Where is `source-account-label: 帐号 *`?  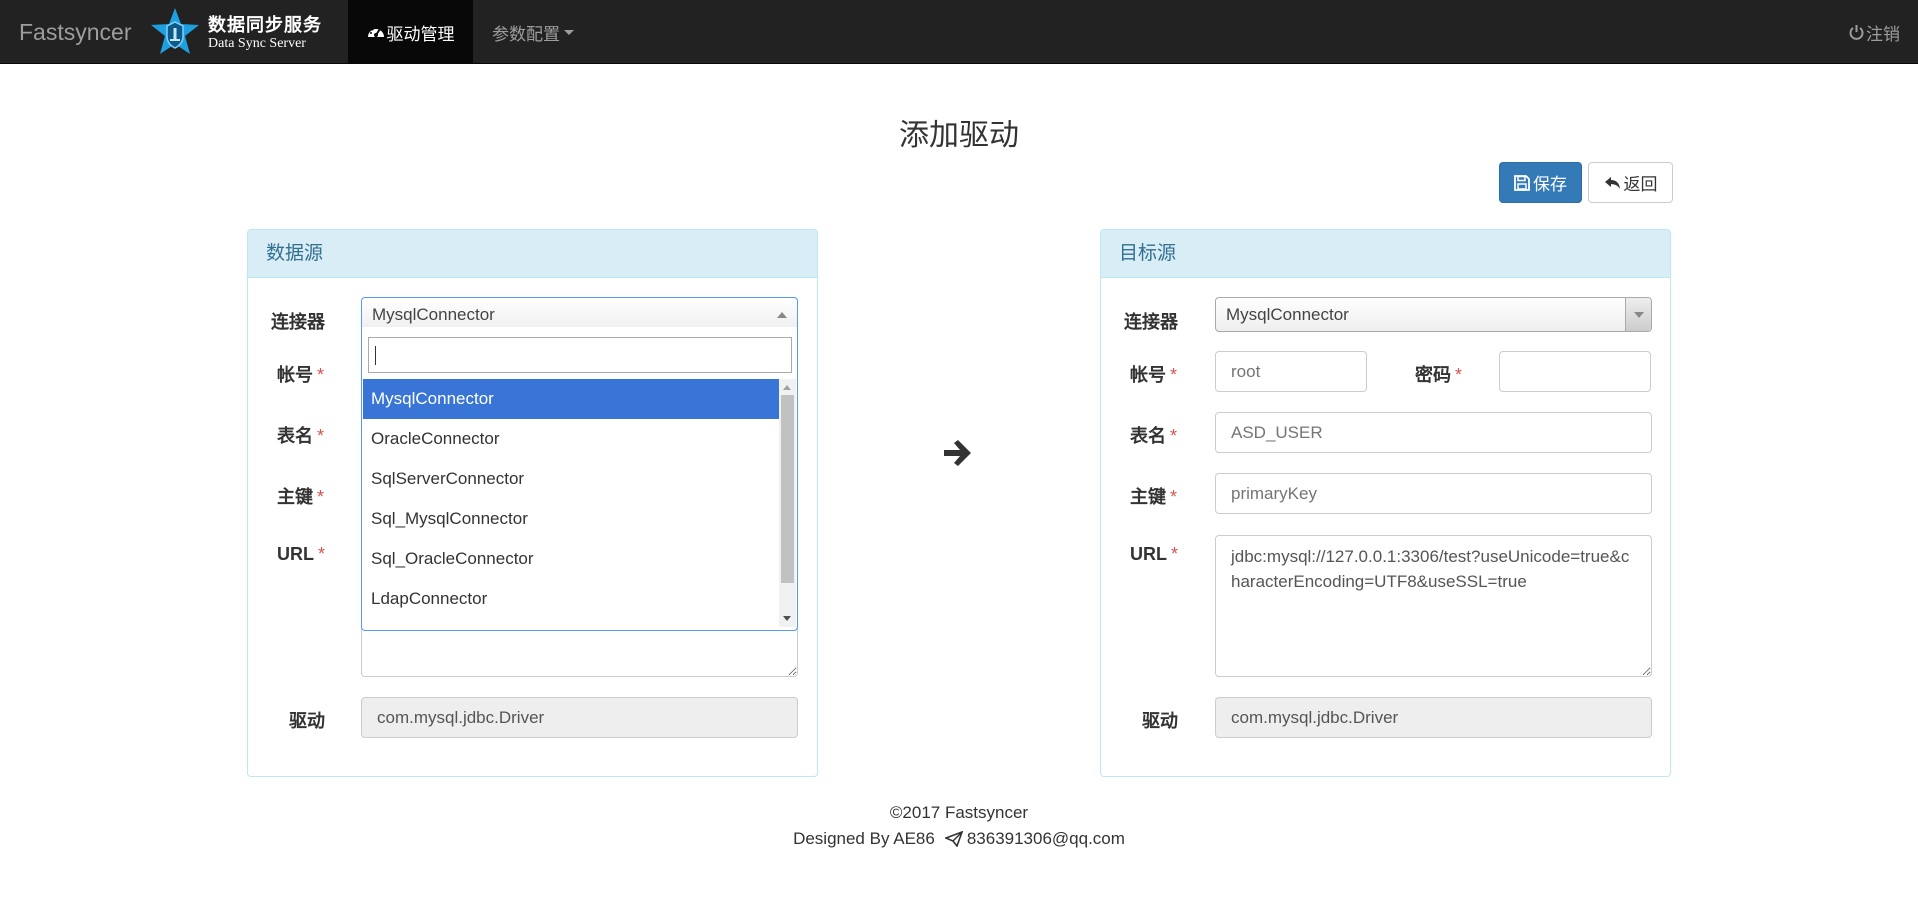
source-account-label: 帐号 * is located at coordinates (301, 375).